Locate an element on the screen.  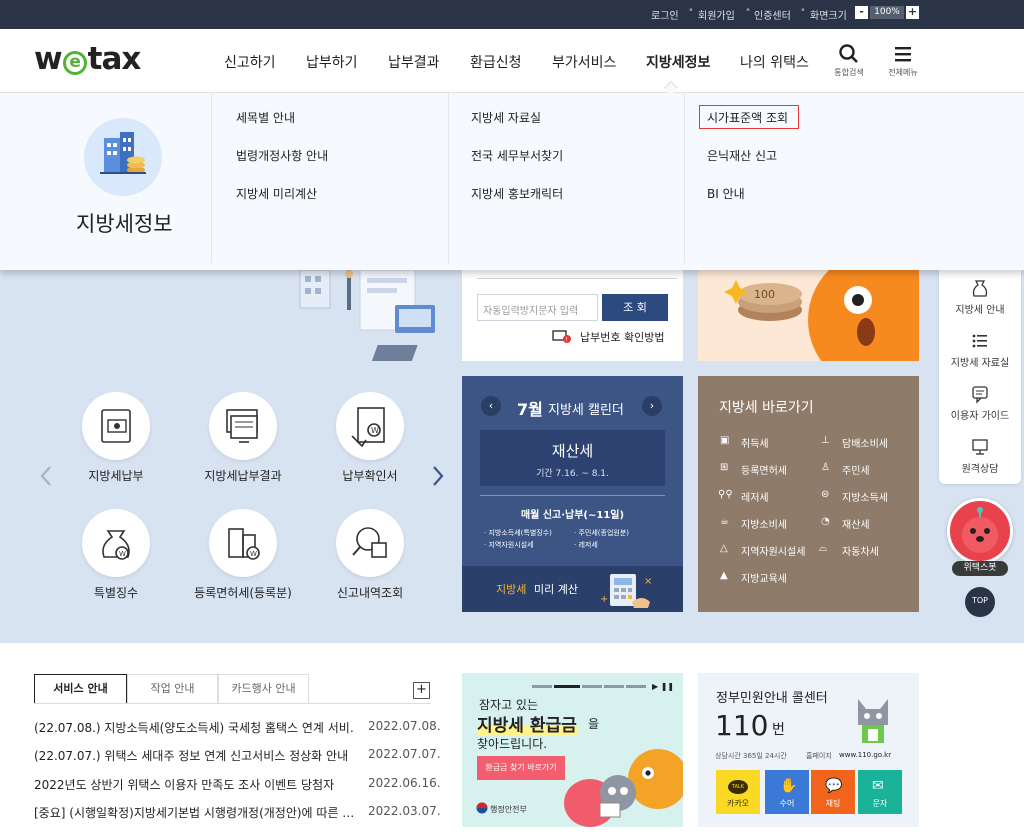
menu-tax-office-finder: 전국 세무부서찾기 is located at coordinates (517, 155).